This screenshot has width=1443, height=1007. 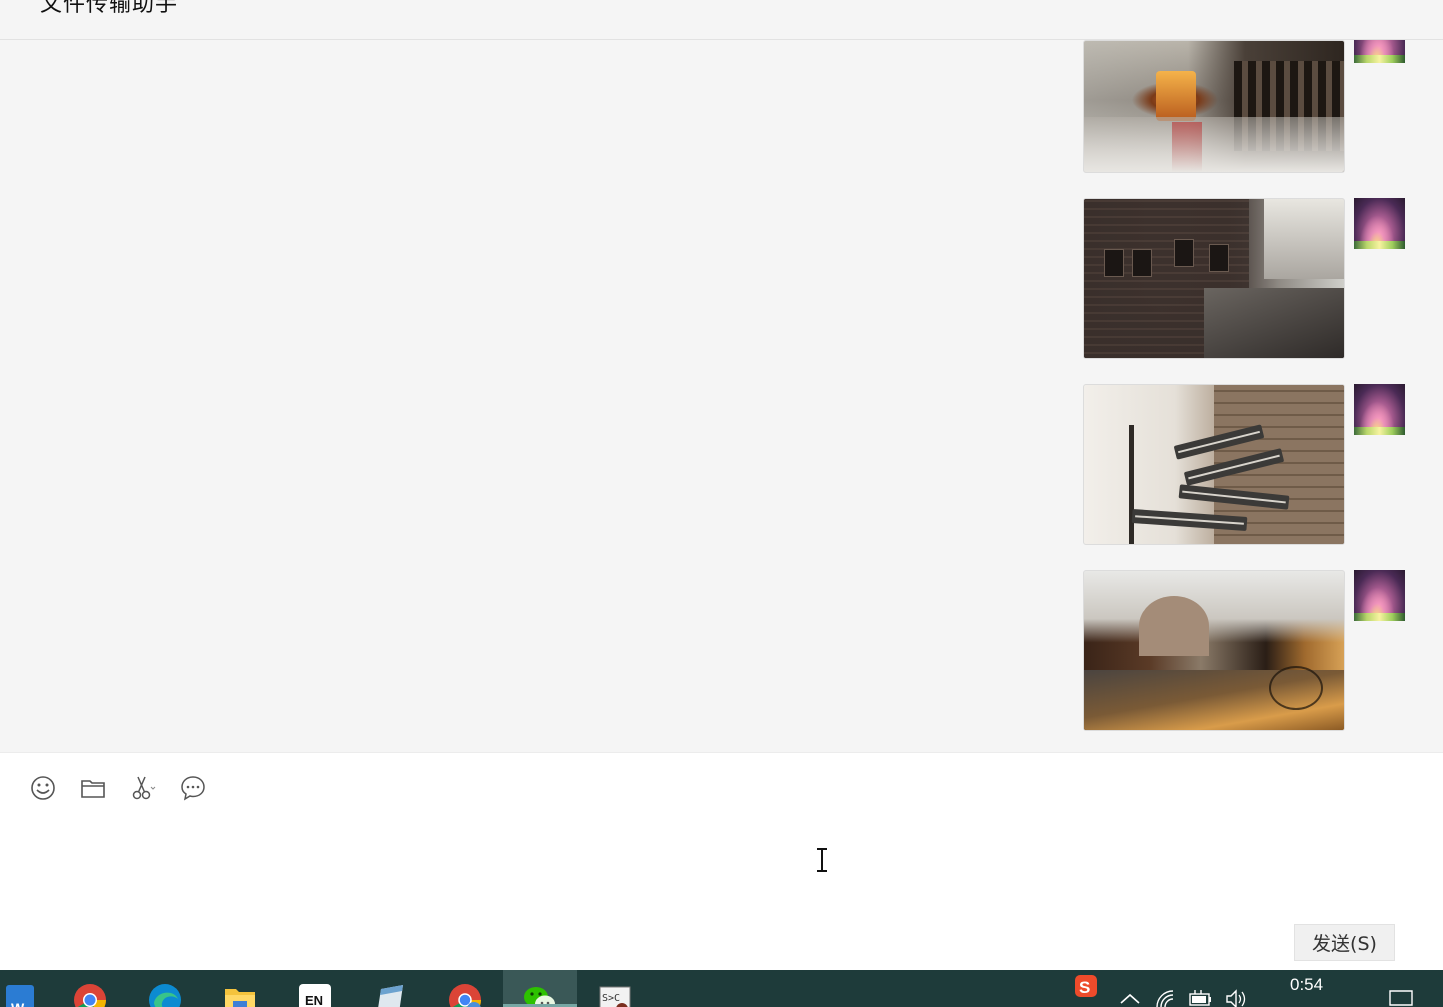 I want to click on taskbar-file-explorer, so click(x=240, y=988).